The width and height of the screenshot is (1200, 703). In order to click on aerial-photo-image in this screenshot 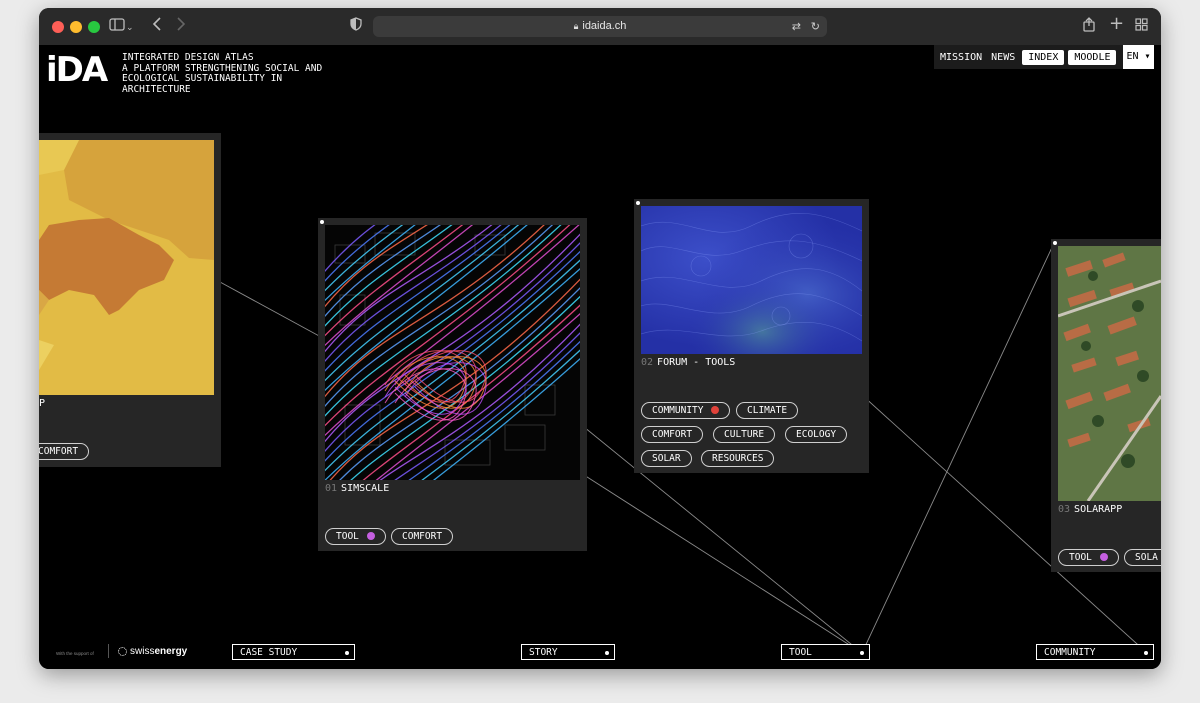, I will do `click(1109, 373)`.